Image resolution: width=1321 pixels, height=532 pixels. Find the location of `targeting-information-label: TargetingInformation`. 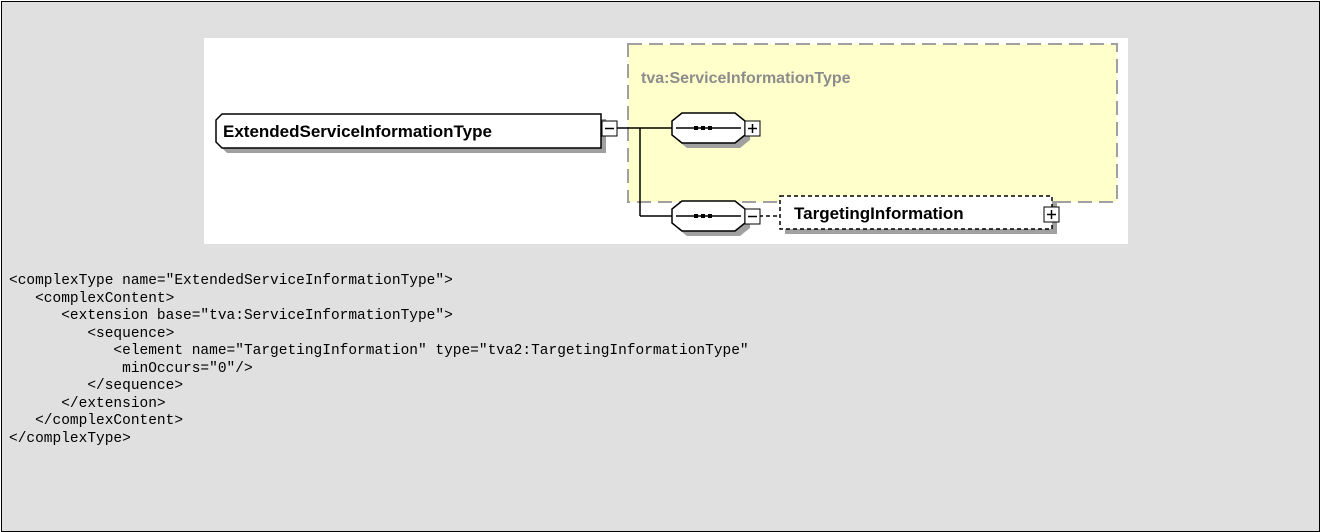

targeting-information-label: TargetingInformation is located at coordinates (879, 213).